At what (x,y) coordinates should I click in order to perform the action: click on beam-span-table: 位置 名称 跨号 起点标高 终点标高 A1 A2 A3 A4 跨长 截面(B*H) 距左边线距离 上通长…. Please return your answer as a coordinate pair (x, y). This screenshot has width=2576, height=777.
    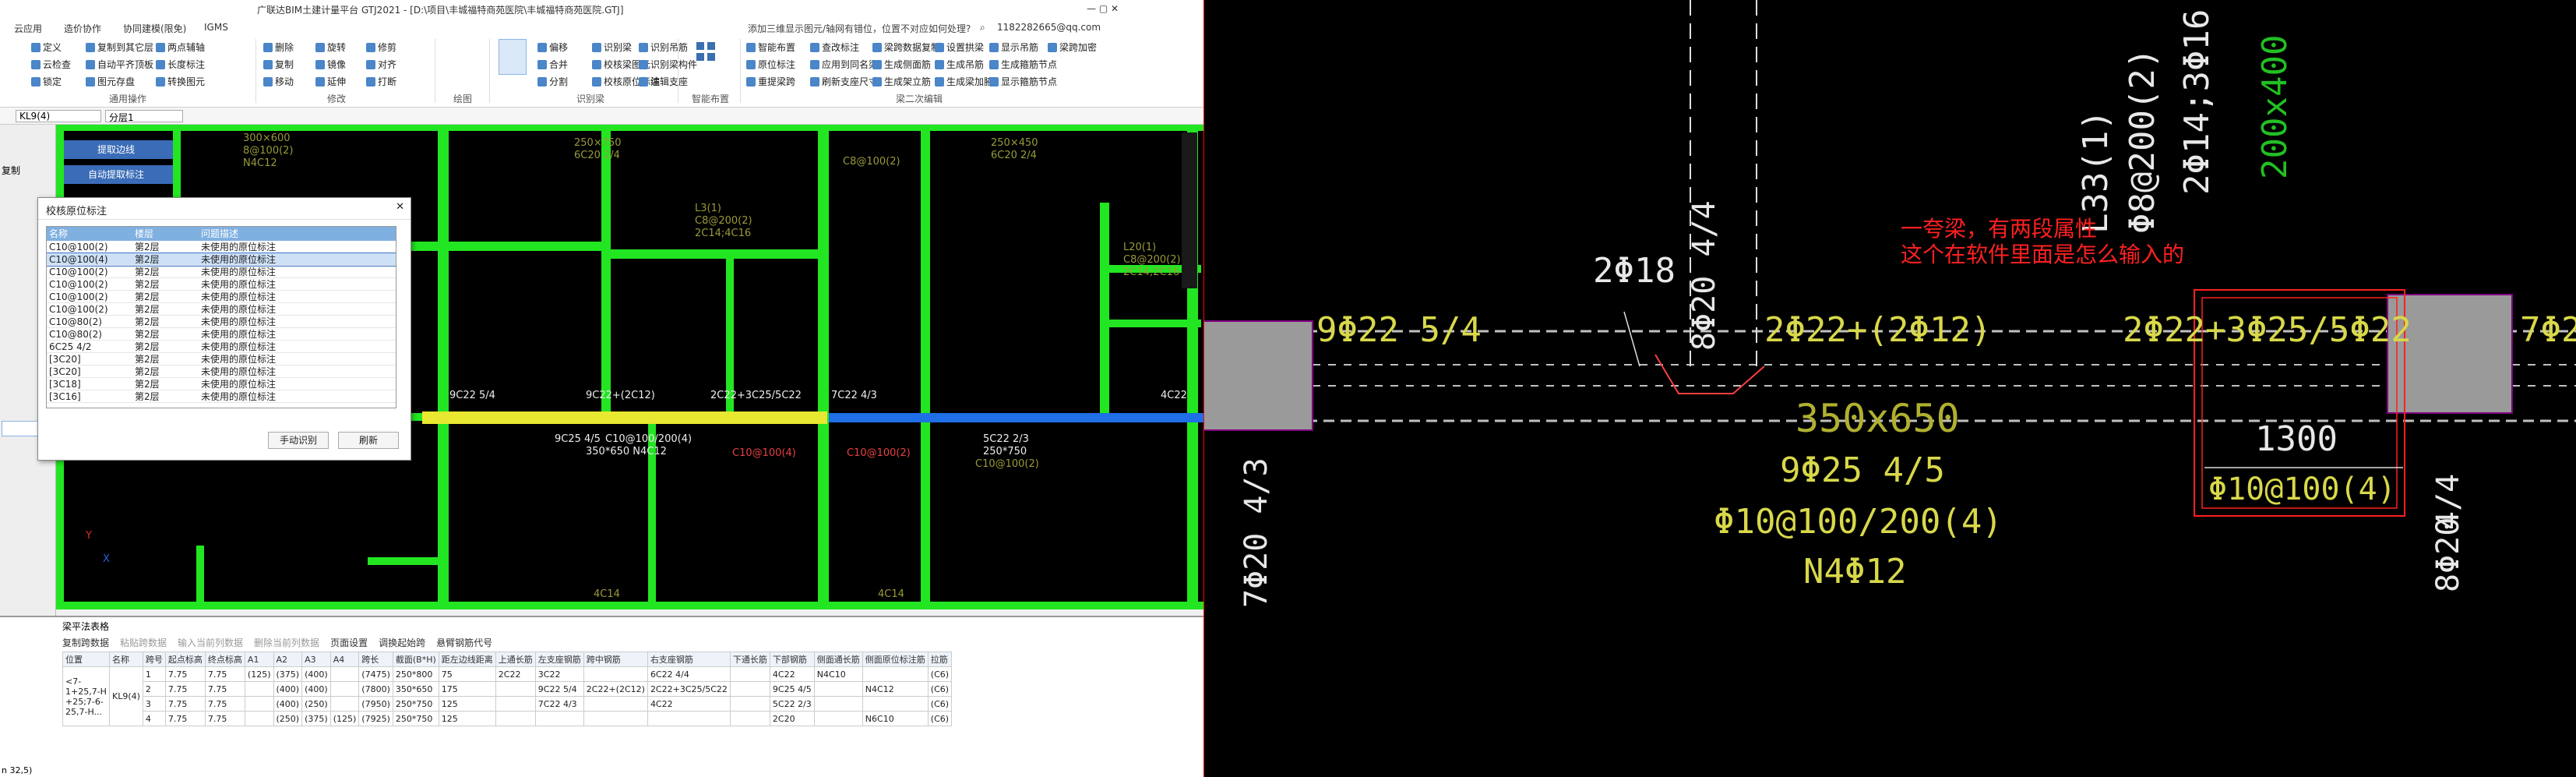
    Looking at the image, I should click on (507, 689).